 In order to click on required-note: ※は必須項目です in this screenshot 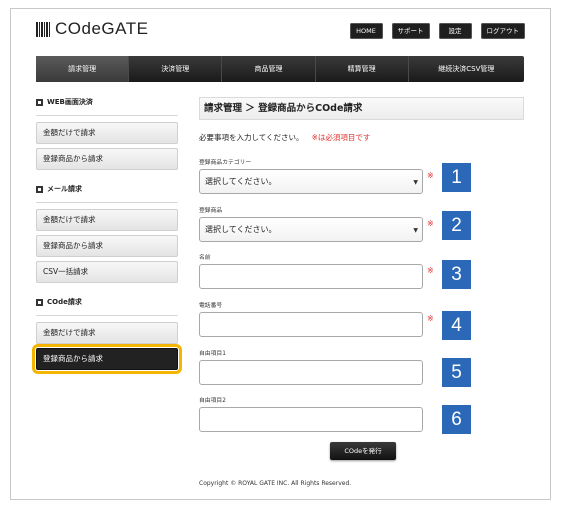, I will do `click(341, 137)`.